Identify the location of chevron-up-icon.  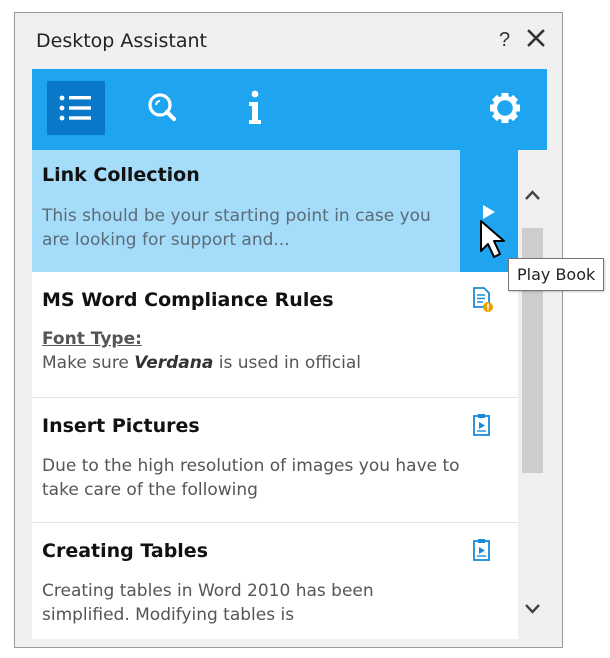
(532, 195).